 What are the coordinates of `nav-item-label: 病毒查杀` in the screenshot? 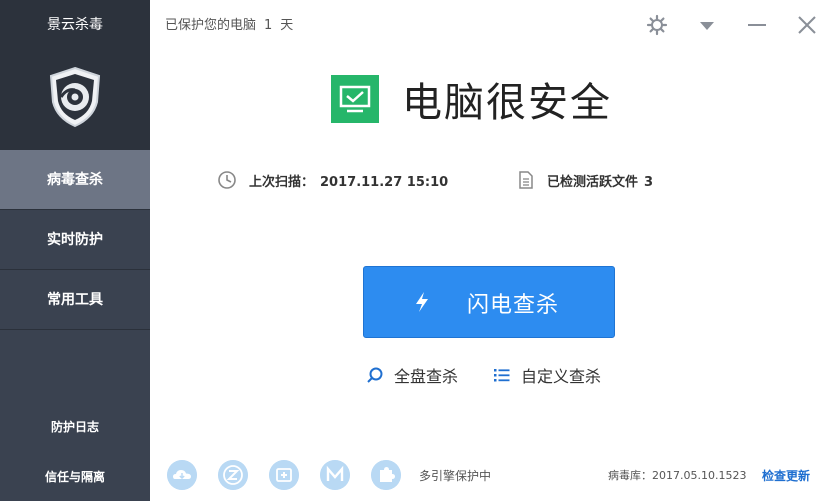 It's located at (75, 180).